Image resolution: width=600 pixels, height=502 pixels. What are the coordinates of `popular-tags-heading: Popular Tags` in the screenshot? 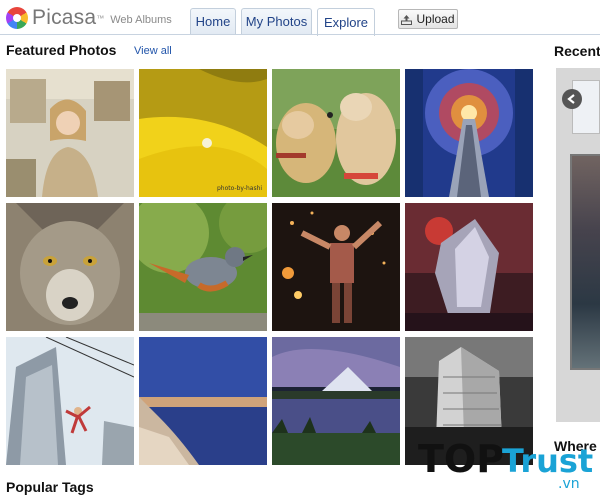 It's located at (50, 487).